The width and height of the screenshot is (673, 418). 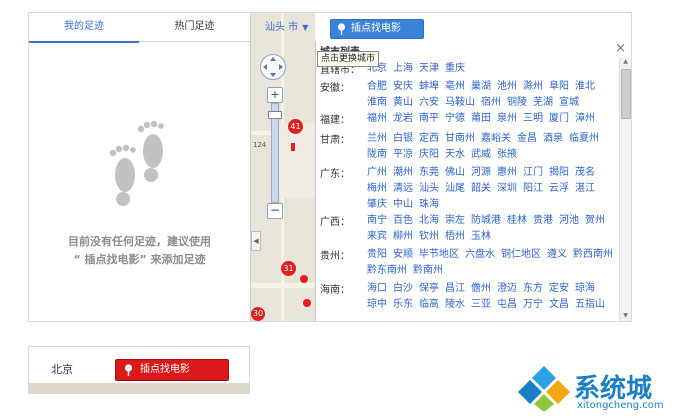 I want to click on city-link: 乐东, so click(x=403, y=304).